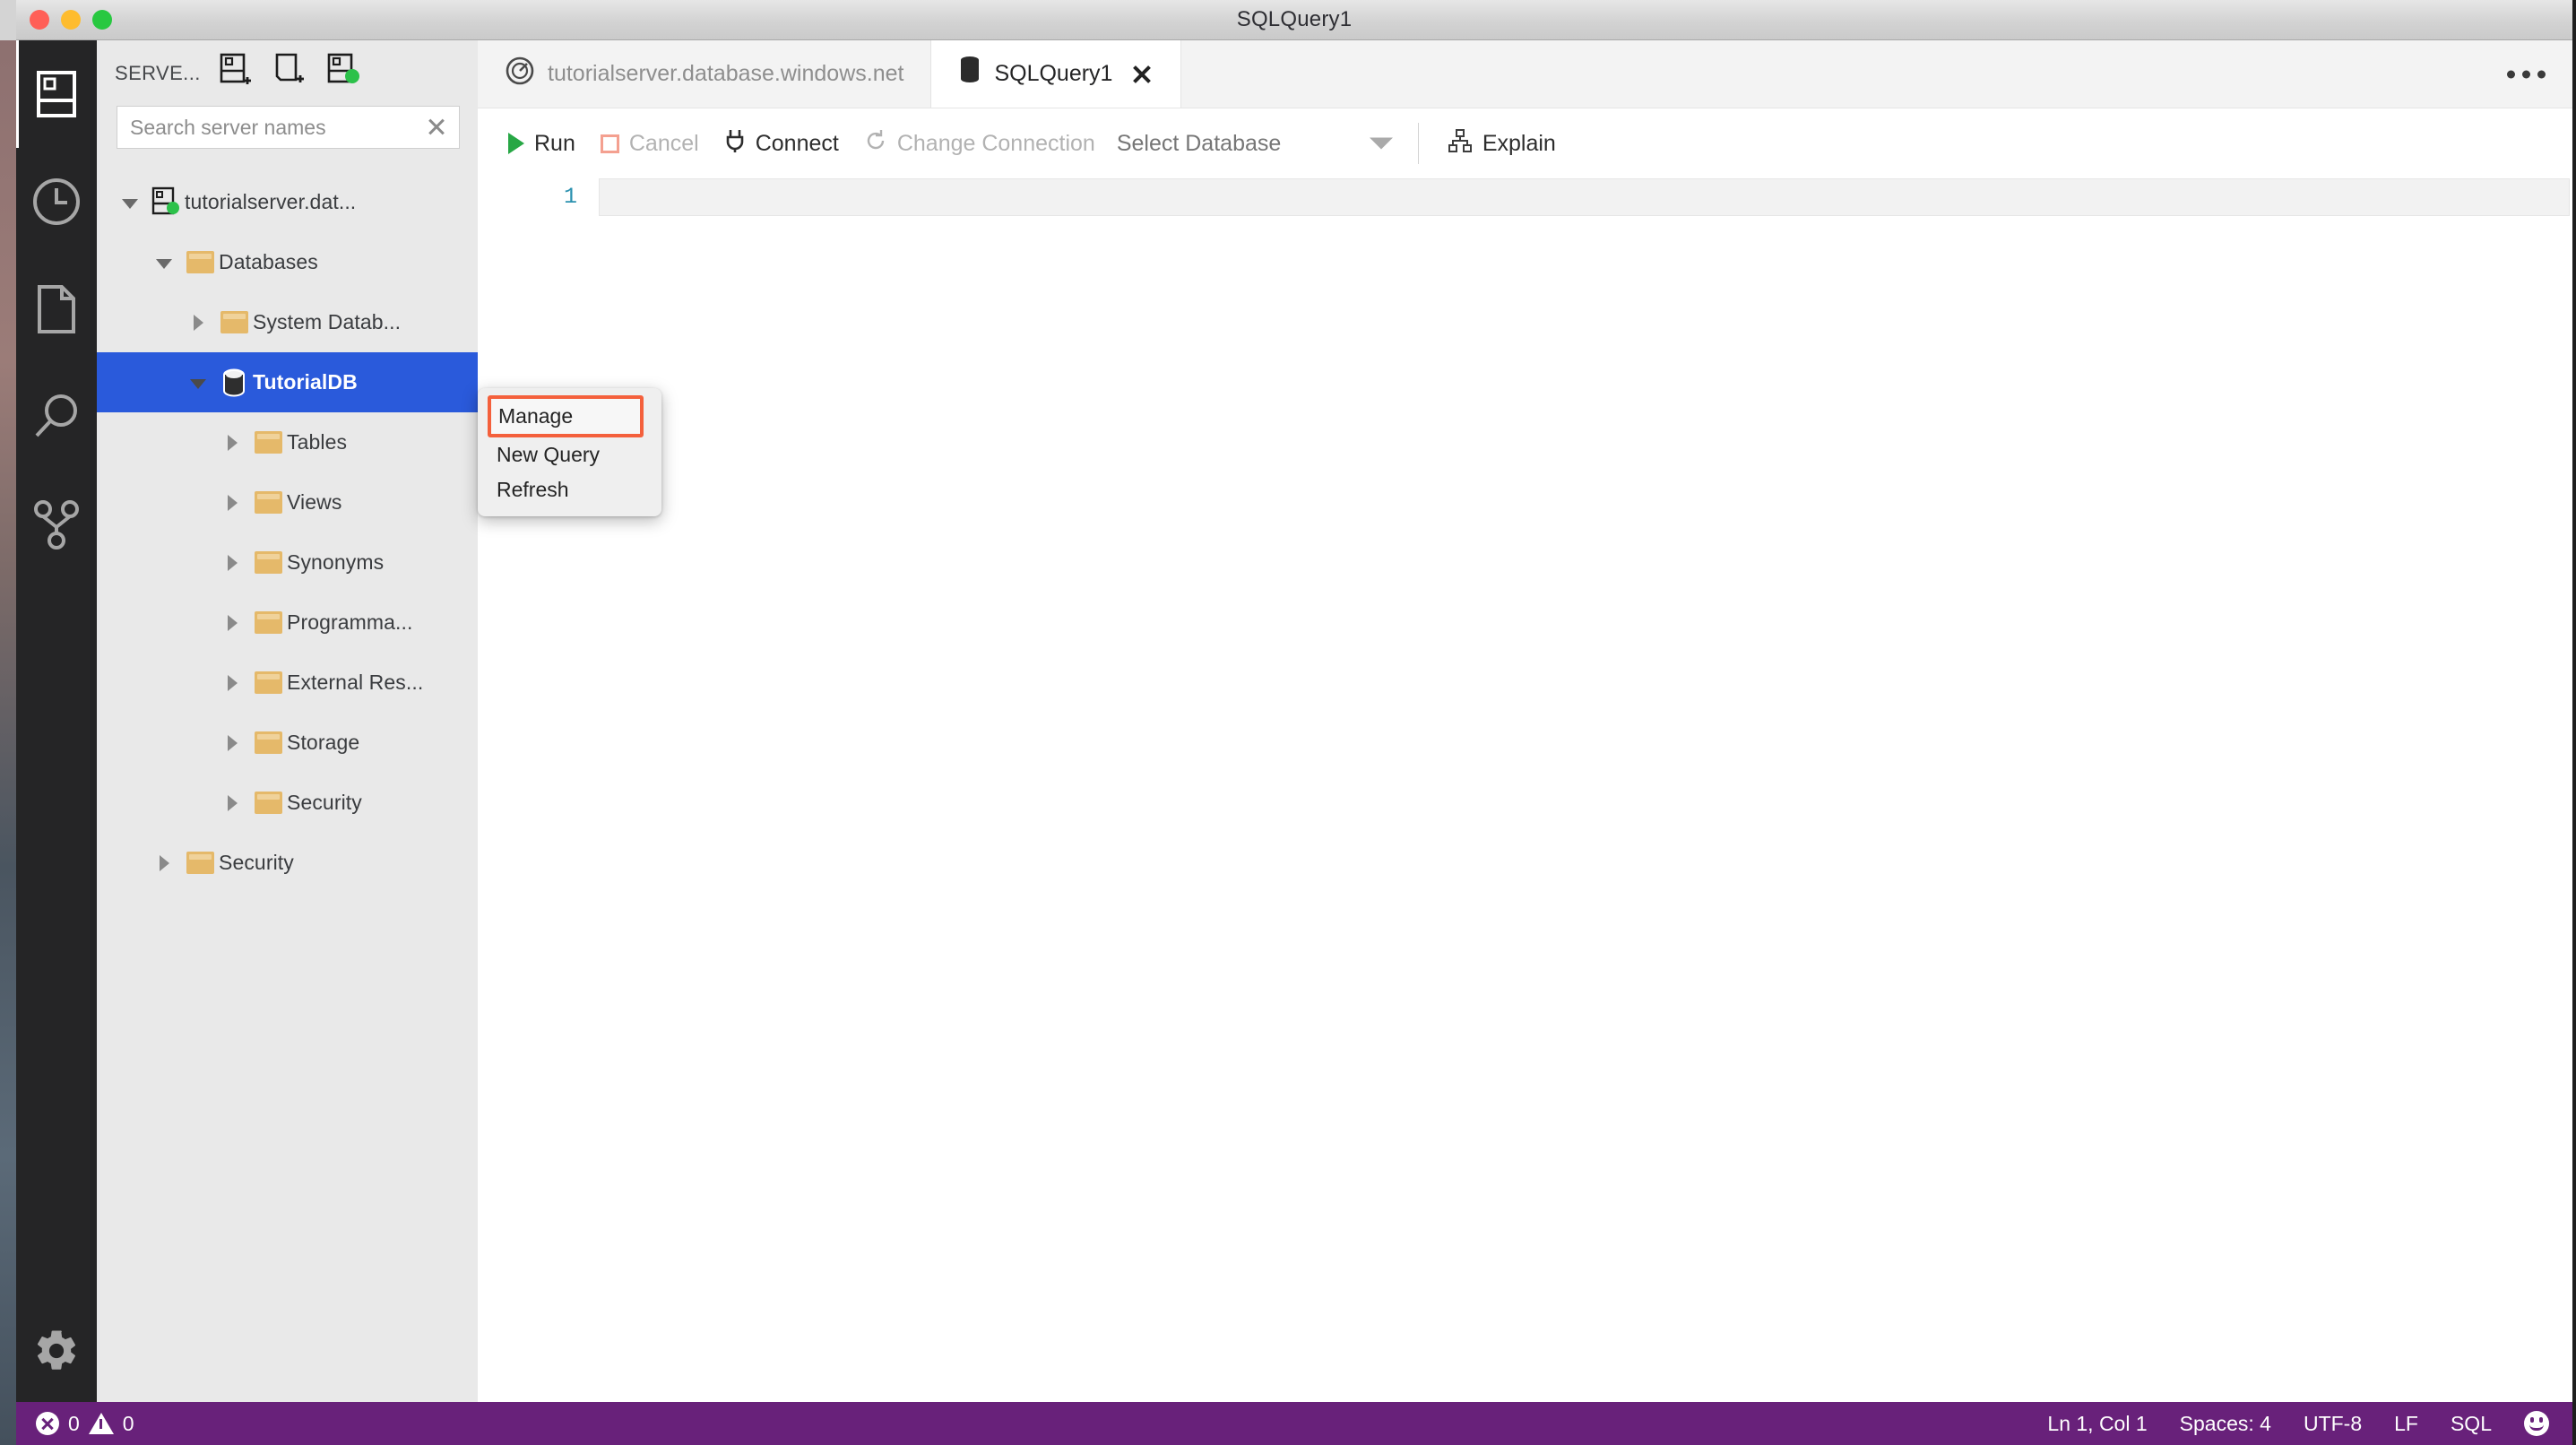  I want to click on gear-icon, so click(56, 1353).